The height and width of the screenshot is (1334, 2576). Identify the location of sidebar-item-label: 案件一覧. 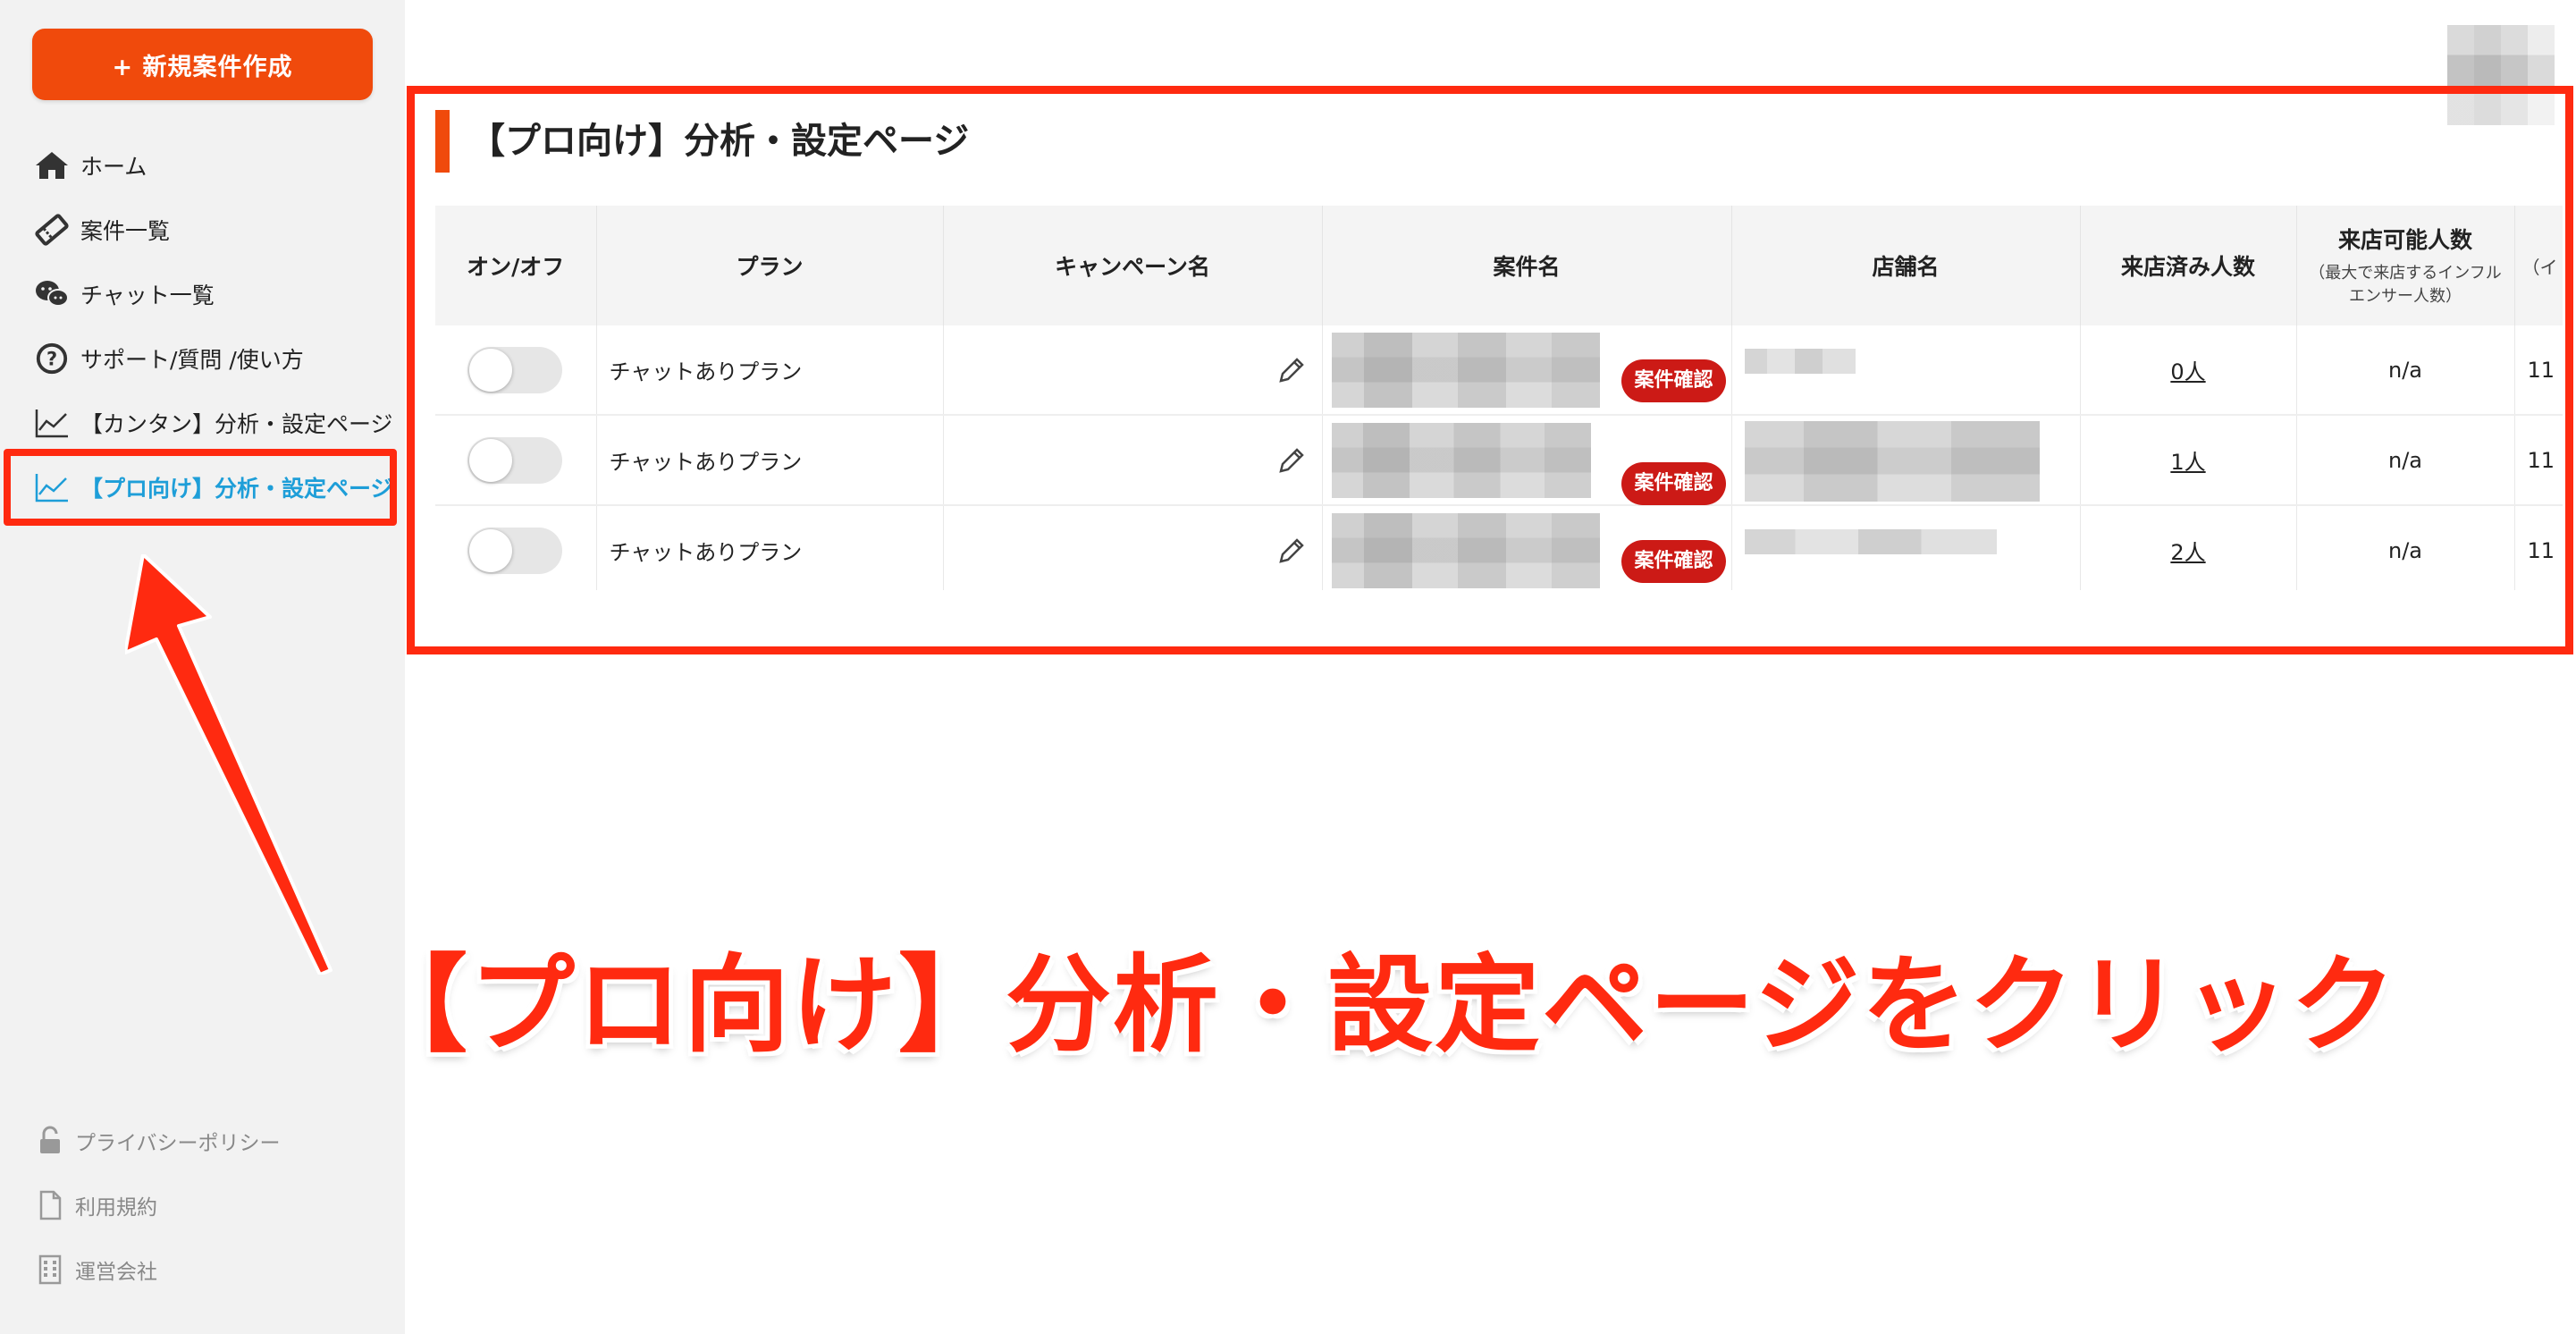
(126, 231).